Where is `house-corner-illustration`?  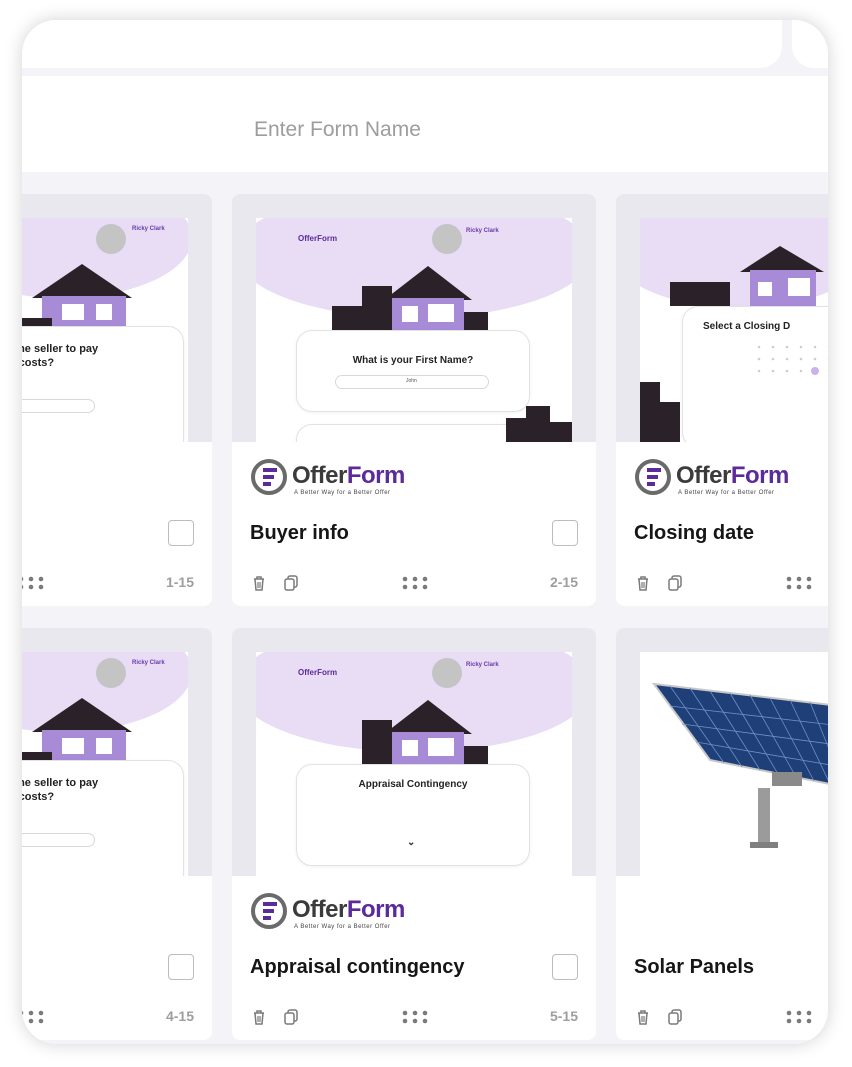 house-corner-illustration is located at coordinates (539, 424).